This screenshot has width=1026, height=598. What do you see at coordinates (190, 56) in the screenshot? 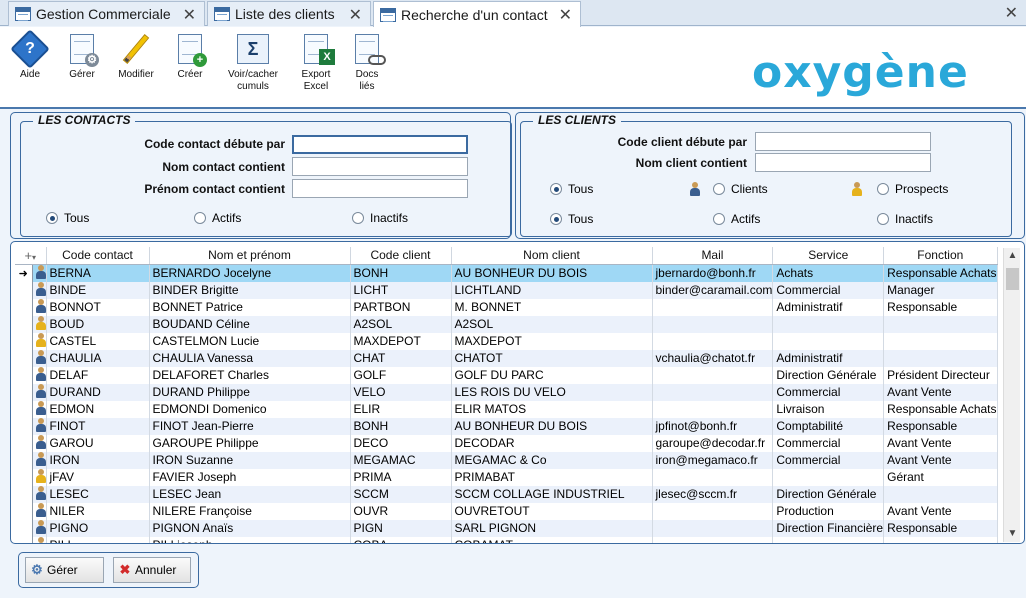
I see `creer-button: + Créer` at bounding box center [190, 56].